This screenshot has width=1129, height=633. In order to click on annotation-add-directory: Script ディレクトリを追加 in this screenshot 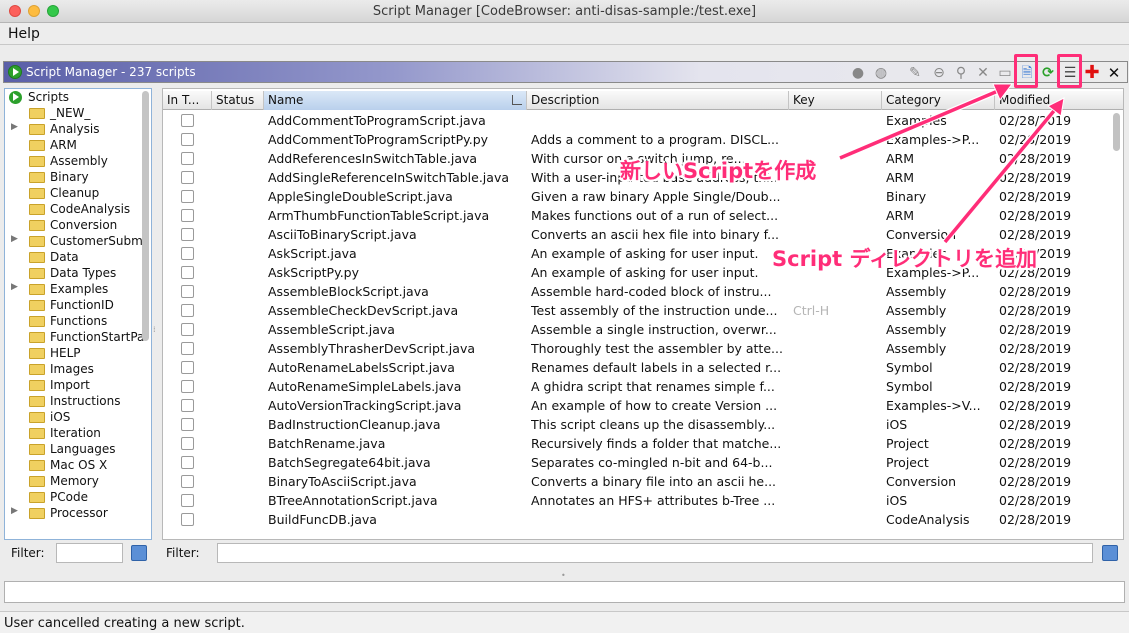, I will do `click(905, 259)`.